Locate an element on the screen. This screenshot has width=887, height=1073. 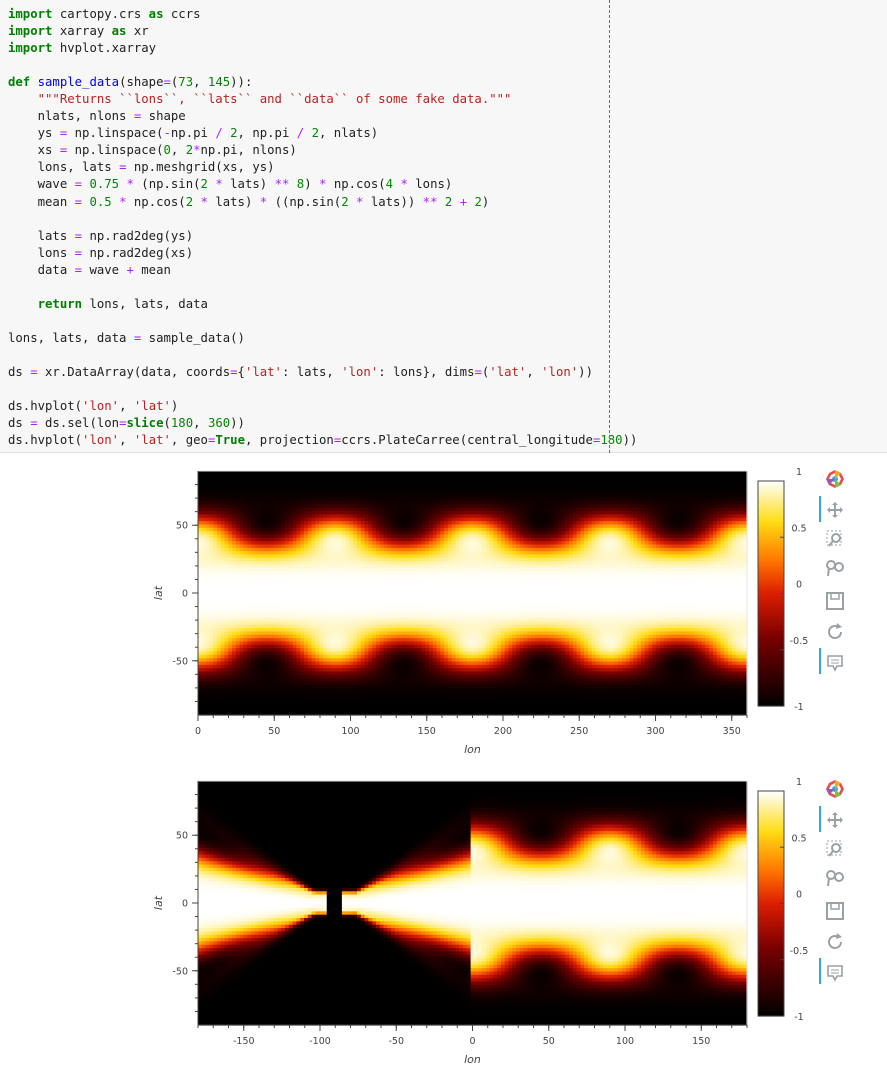
code-line: xs = np.linspace(0, 2*np.pi, nlons) is located at coordinates (447, 150).